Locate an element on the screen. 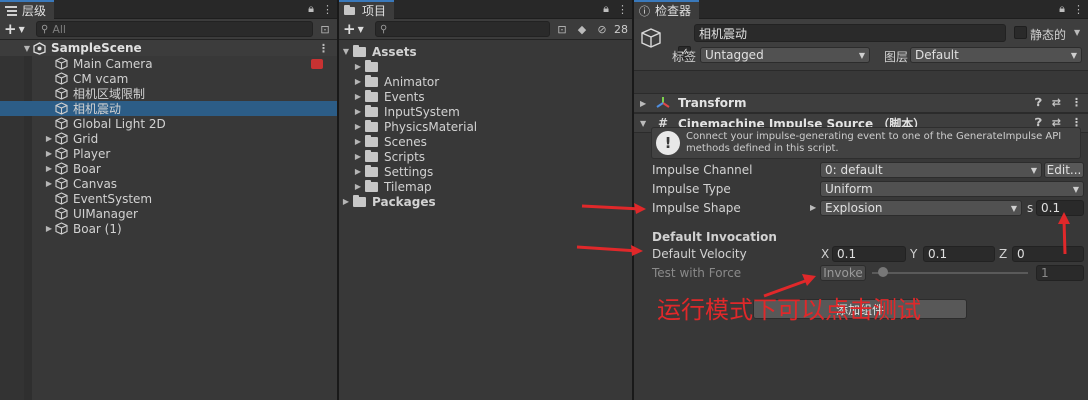 This screenshot has width=1088, height=400. hierarchy-item: 相机区域限制 is located at coordinates (168, 93).